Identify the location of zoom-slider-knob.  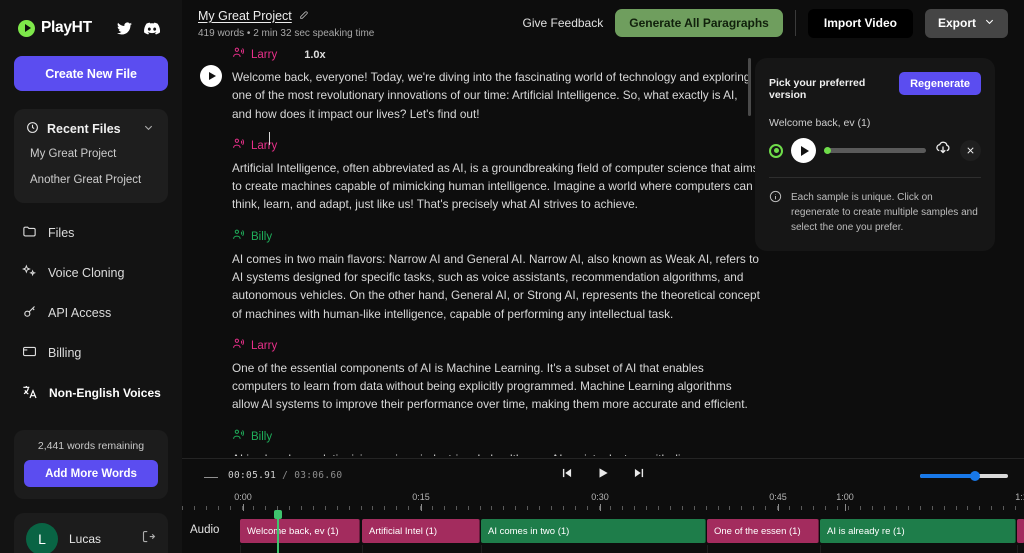
(975, 475).